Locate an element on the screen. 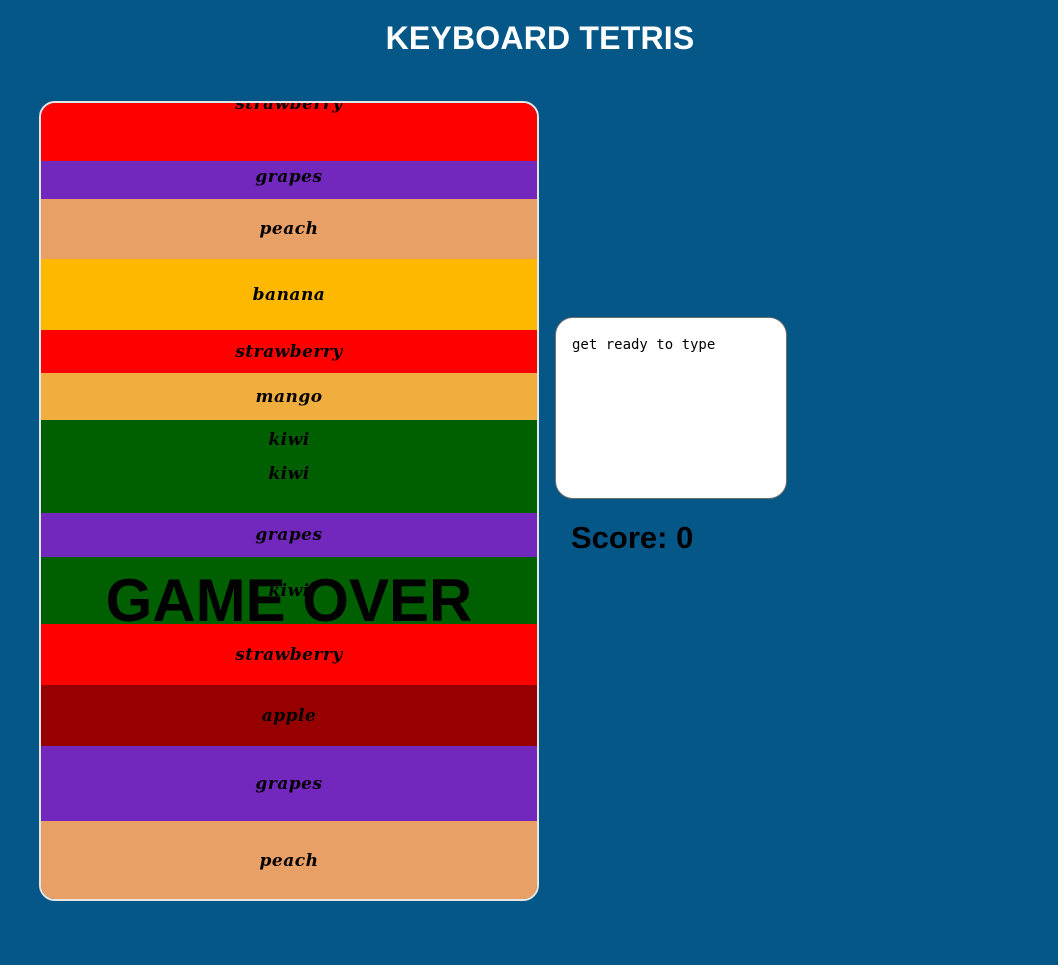 The height and width of the screenshot is (965, 1058). fruit-block: apple is located at coordinates (289, 715).